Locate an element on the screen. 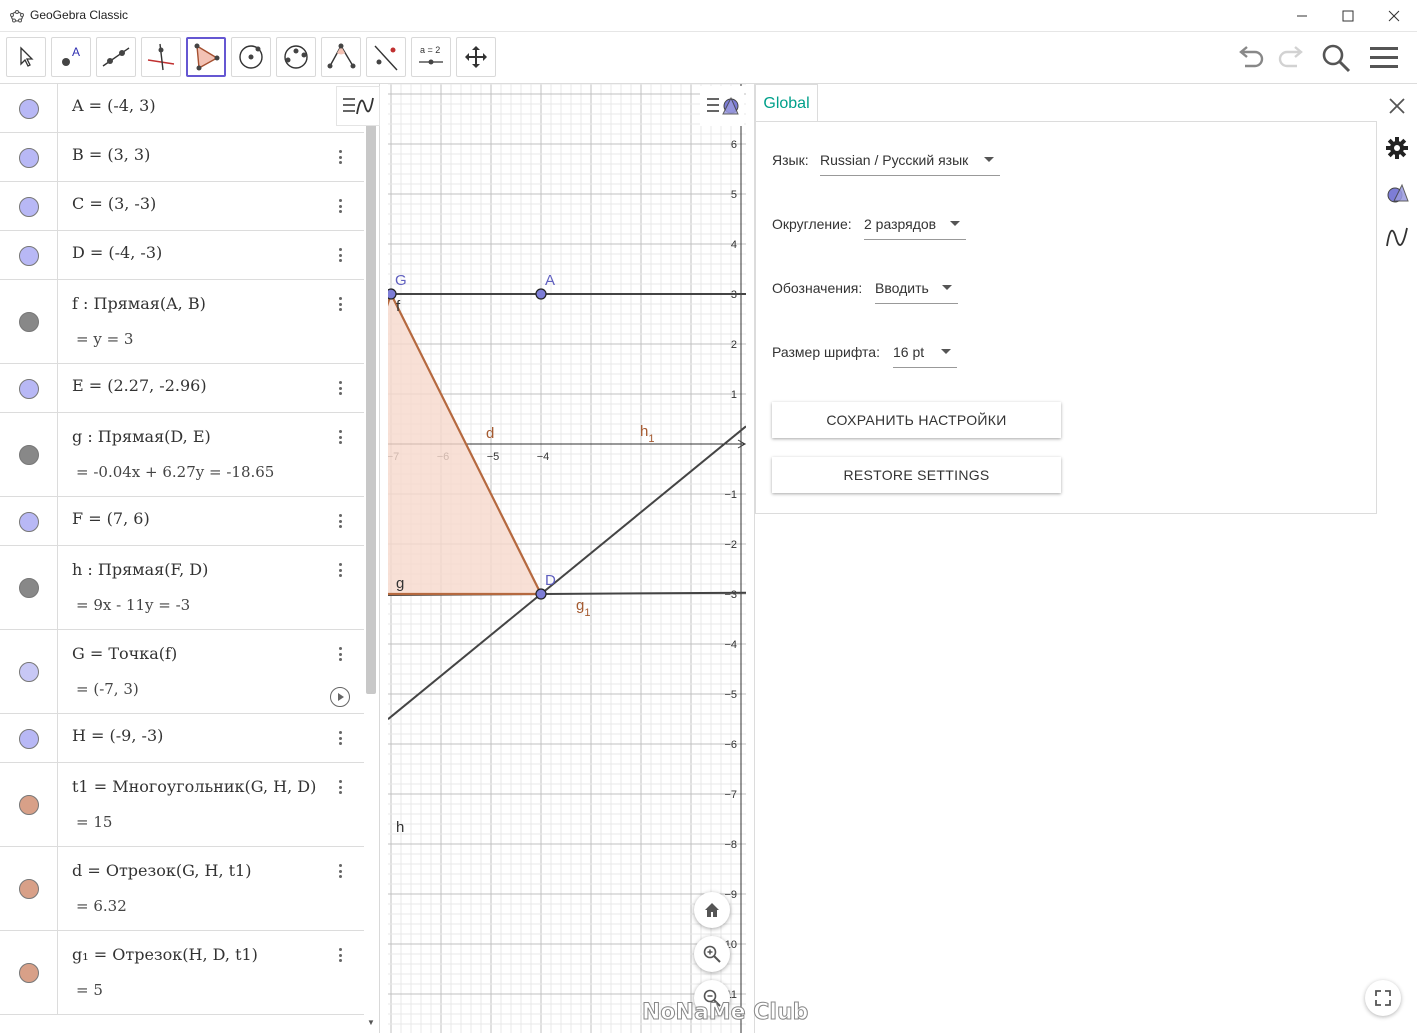 This screenshot has height=1033, width=1417. move-tool is located at coordinates (26, 57).